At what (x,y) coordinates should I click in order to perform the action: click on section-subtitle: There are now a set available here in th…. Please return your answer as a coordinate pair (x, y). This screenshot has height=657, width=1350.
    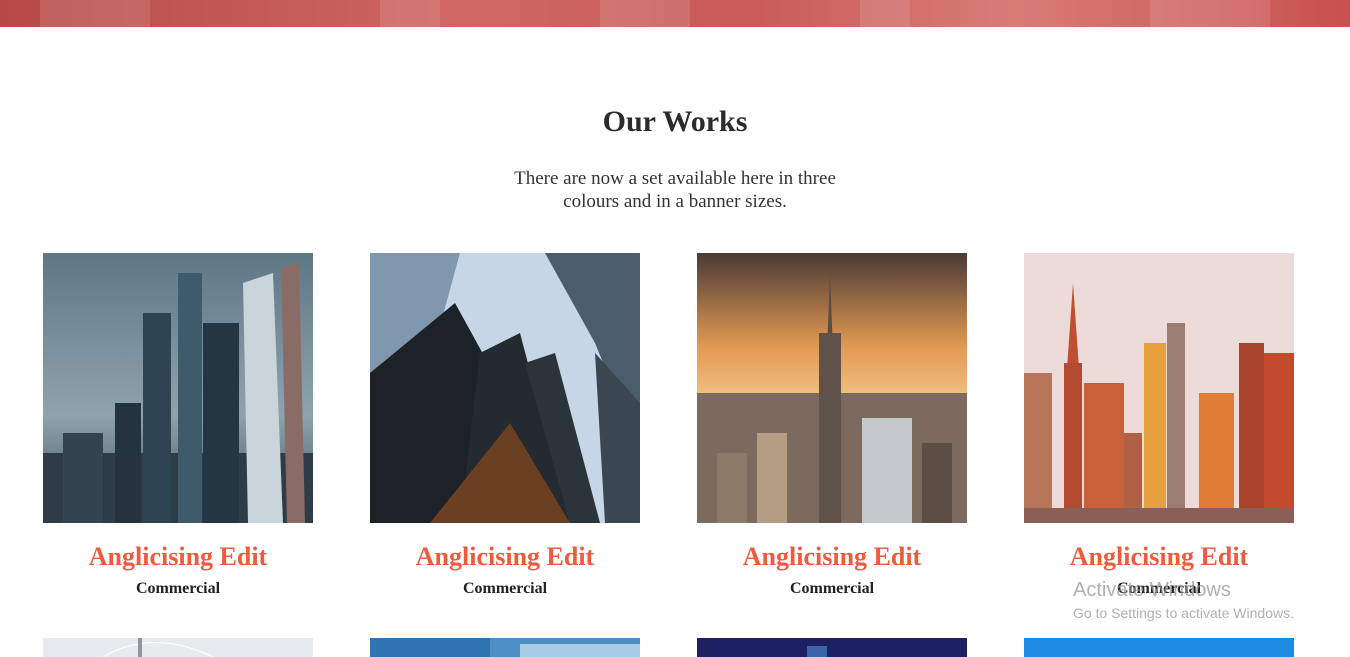
    Looking at the image, I should click on (675, 190).